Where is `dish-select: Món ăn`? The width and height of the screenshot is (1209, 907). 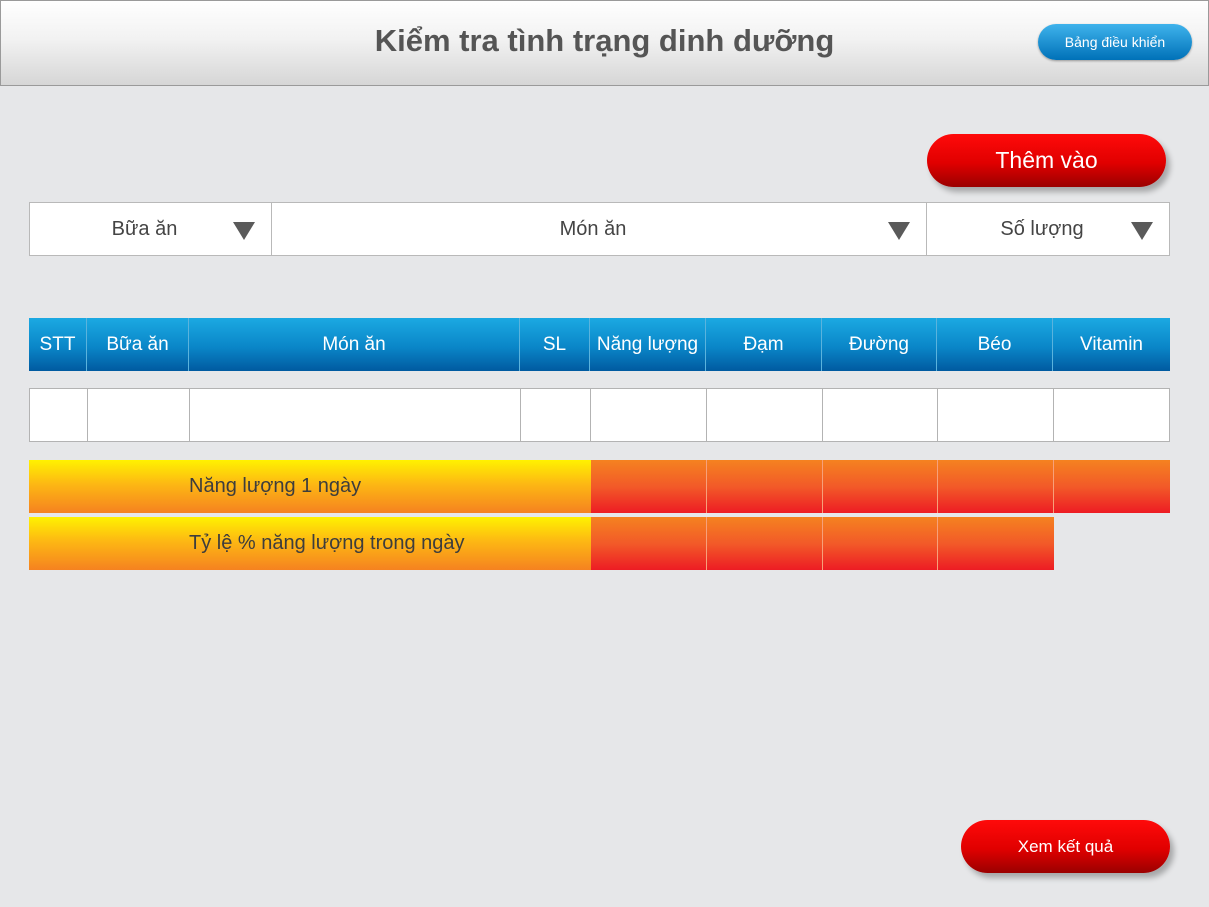 dish-select: Món ăn is located at coordinates (599, 229).